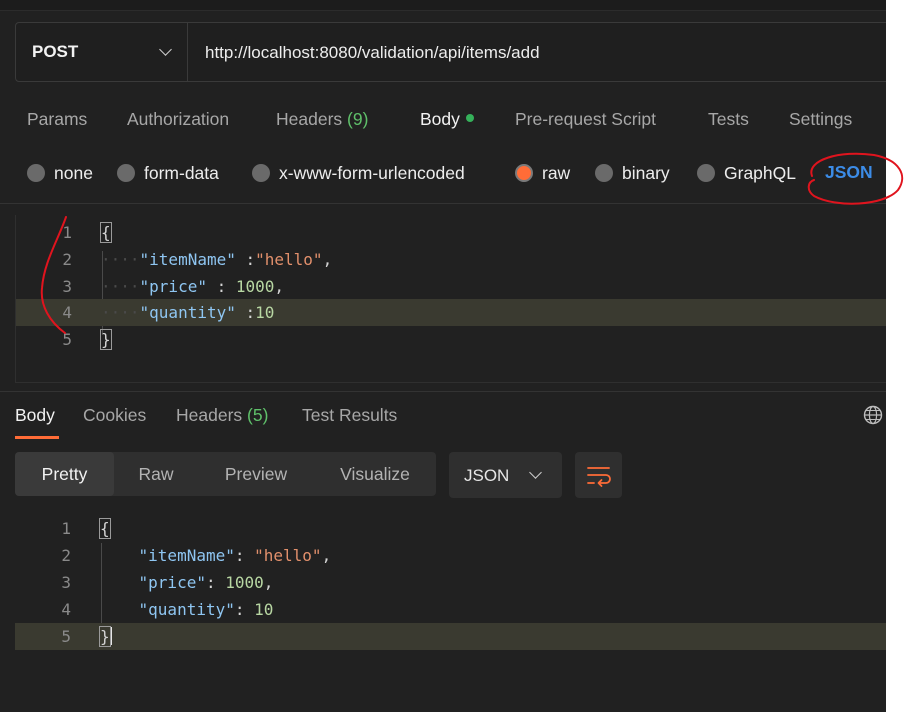  I want to click on tab-headers: Headers (9), so click(322, 119).